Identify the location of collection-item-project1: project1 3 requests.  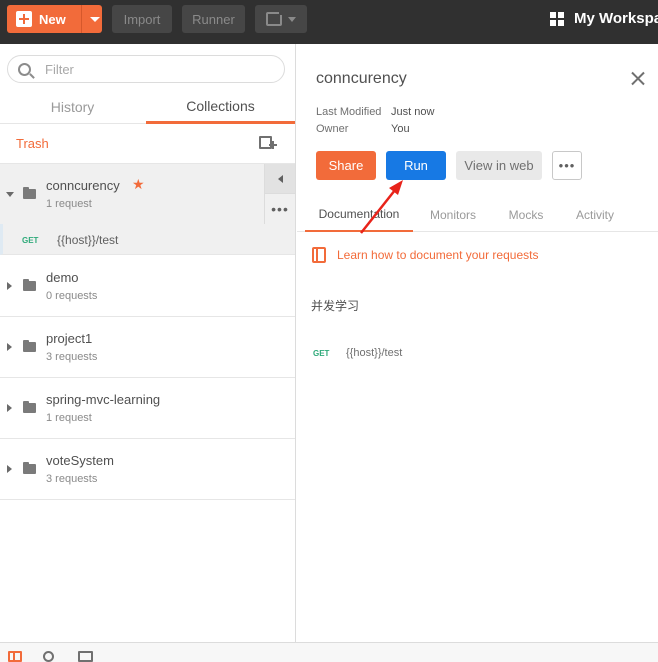
(147, 347).